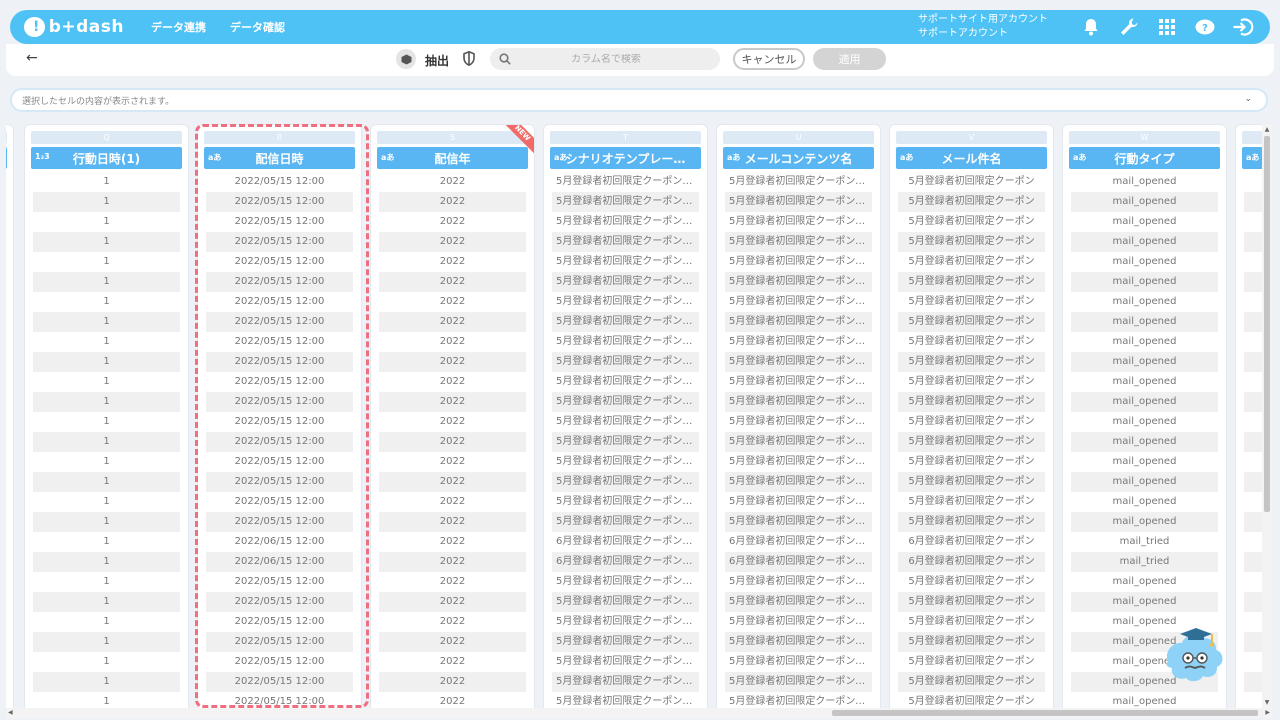  What do you see at coordinates (437, 60) in the screenshot?
I see `extract-label: 抽出` at bounding box center [437, 60].